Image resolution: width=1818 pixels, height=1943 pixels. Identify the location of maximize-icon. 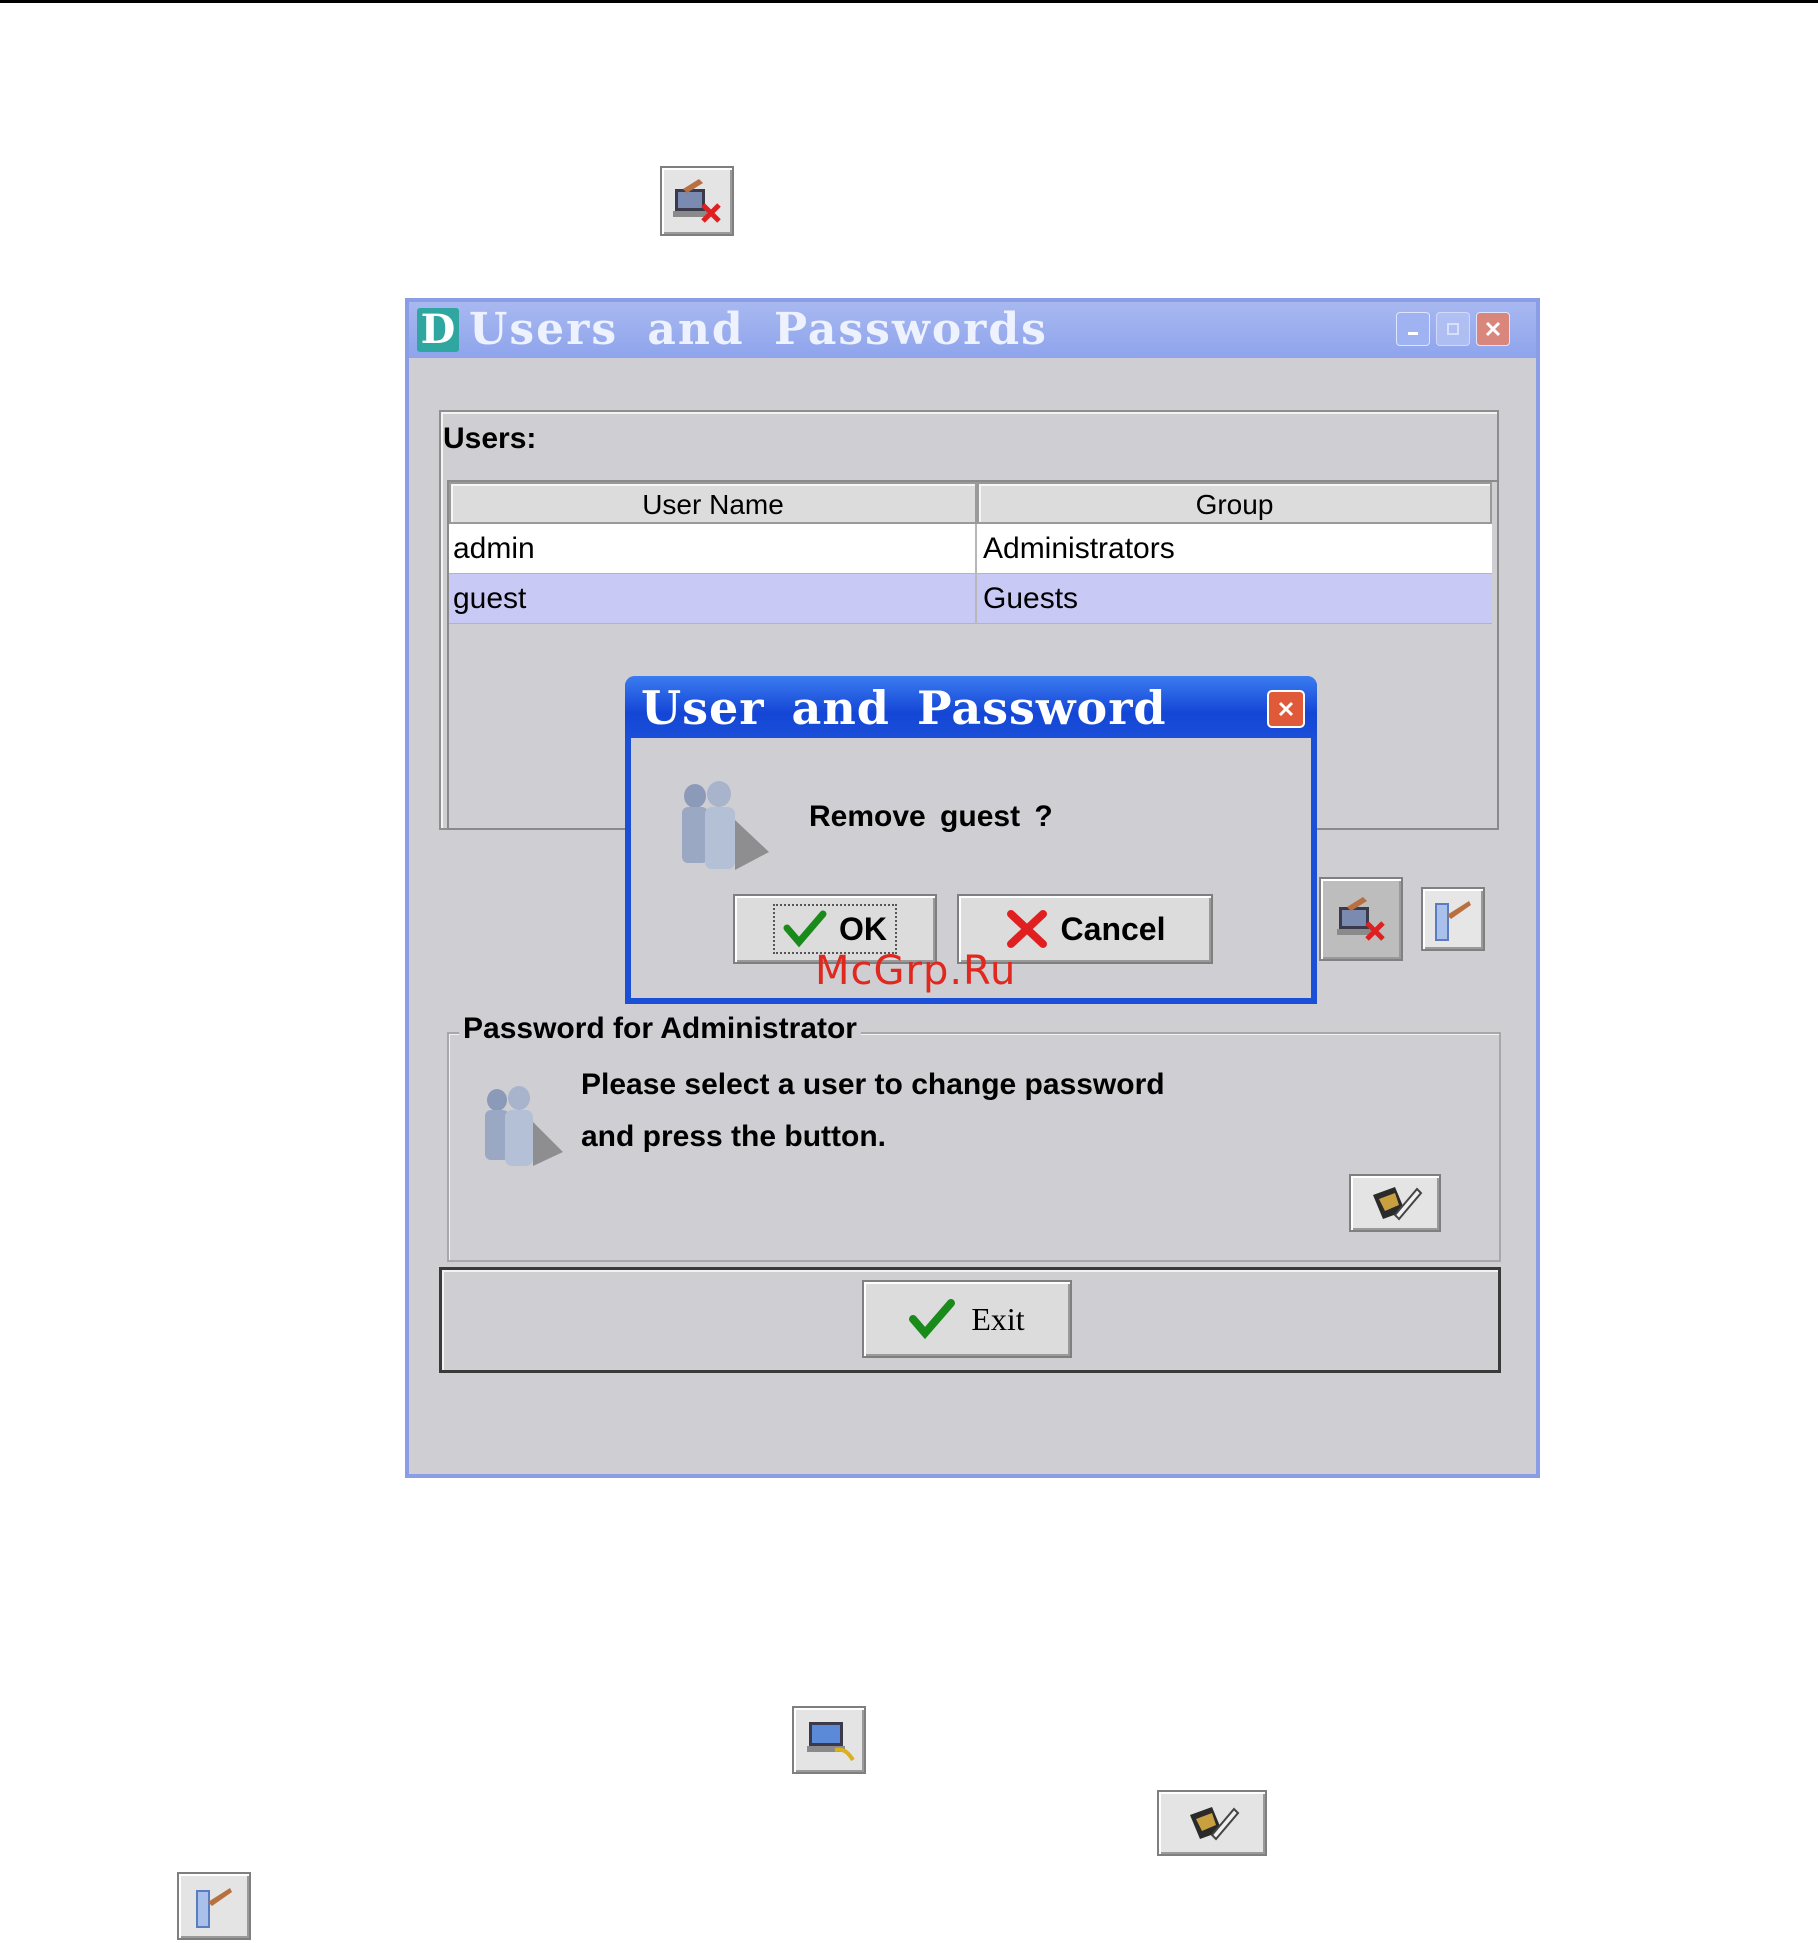
(1453, 329).